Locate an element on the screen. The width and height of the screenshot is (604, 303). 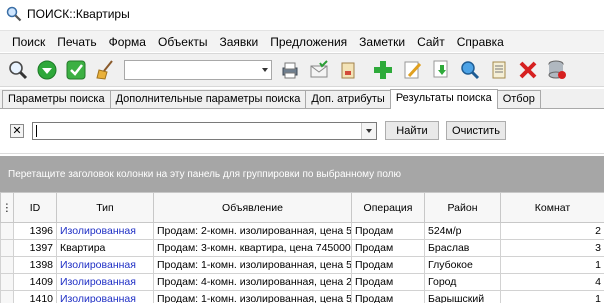
tab-search-params: Параметры поиска is located at coordinates (56, 99).